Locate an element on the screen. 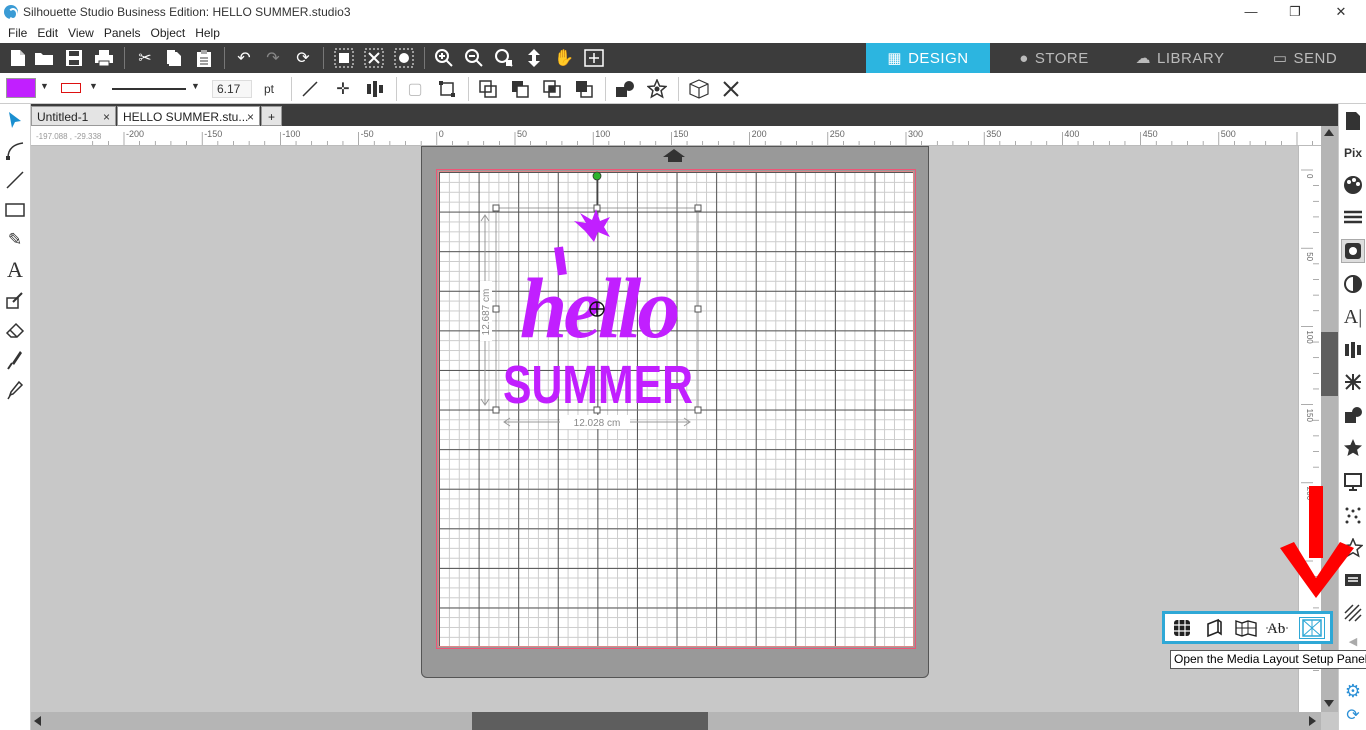 The width and height of the screenshot is (1366, 730). redo-icon: ↷ is located at coordinates (273, 58).